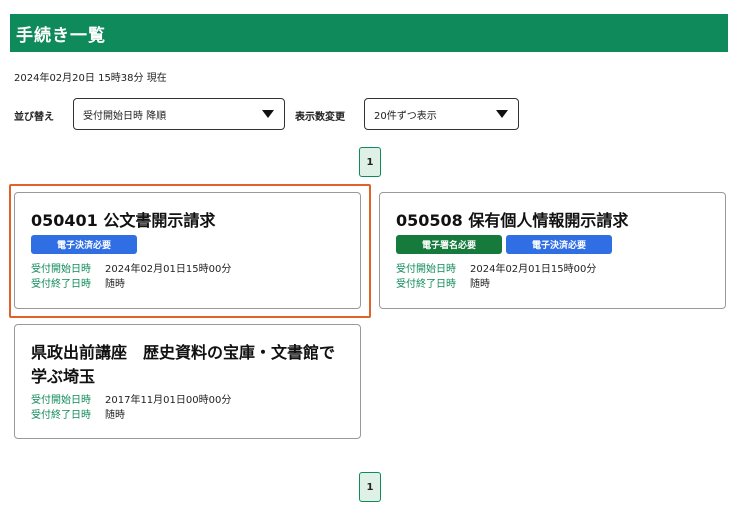 This screenshot has height=524, width=740. I want to click on payment-required-badge: 電子決済必要, so click(559, 244).